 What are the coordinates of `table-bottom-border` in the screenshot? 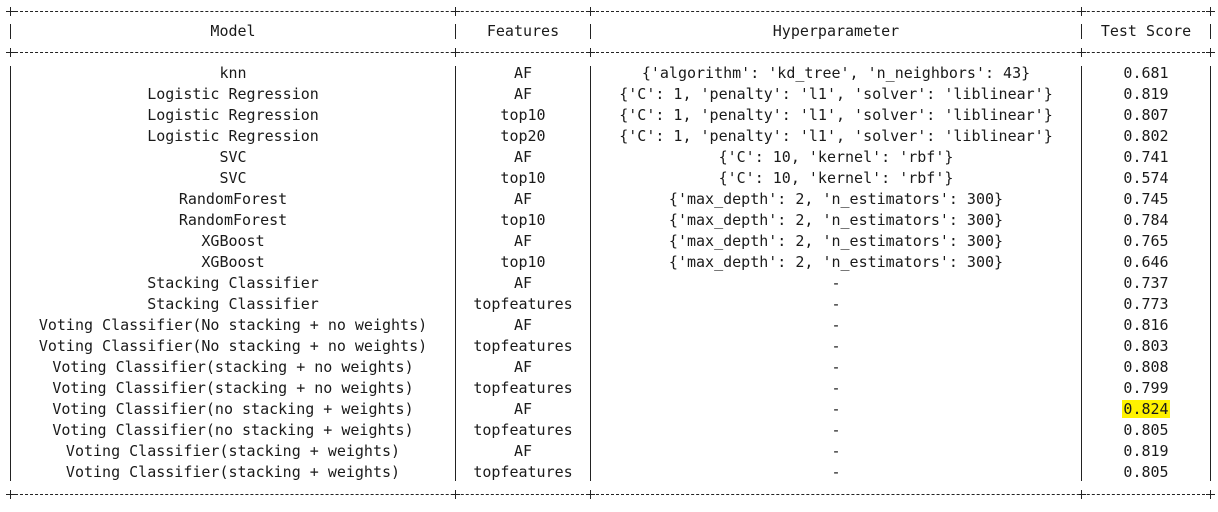 It's located at (610, 494).